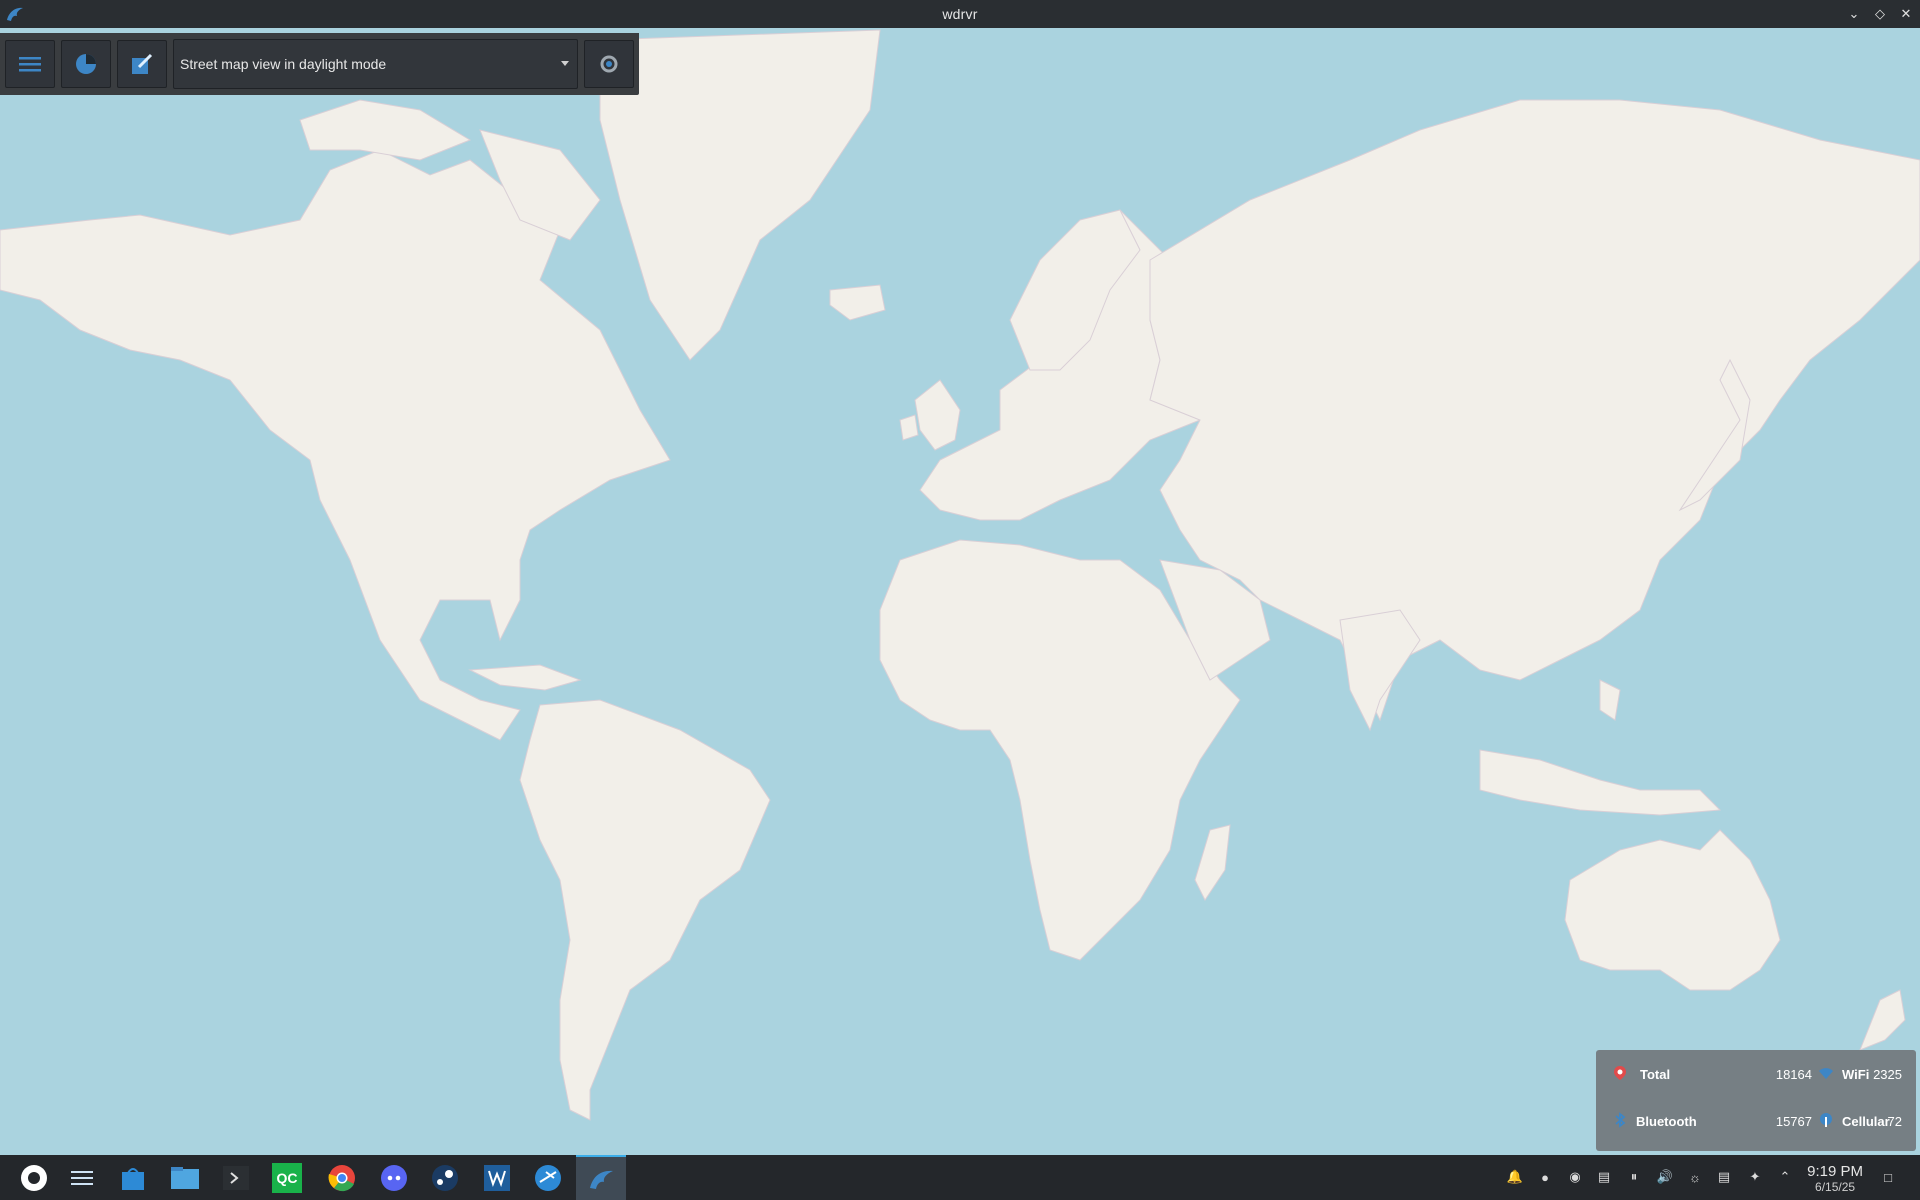 The width and height of the screenshot is (1920, 1200). I want to click on wifi-icon, so click(1826, 1073).